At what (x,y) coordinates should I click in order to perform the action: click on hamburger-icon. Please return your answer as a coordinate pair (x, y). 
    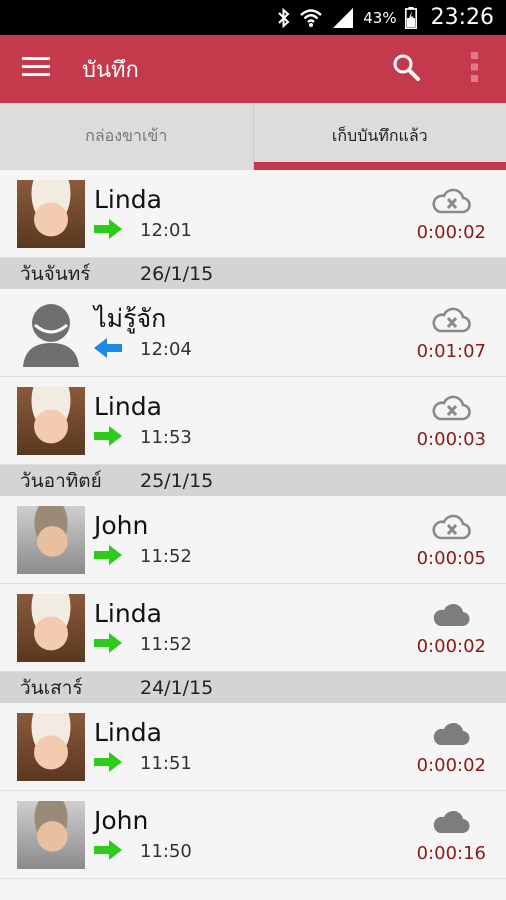
    Looking at the image, I should click on (36, 69).